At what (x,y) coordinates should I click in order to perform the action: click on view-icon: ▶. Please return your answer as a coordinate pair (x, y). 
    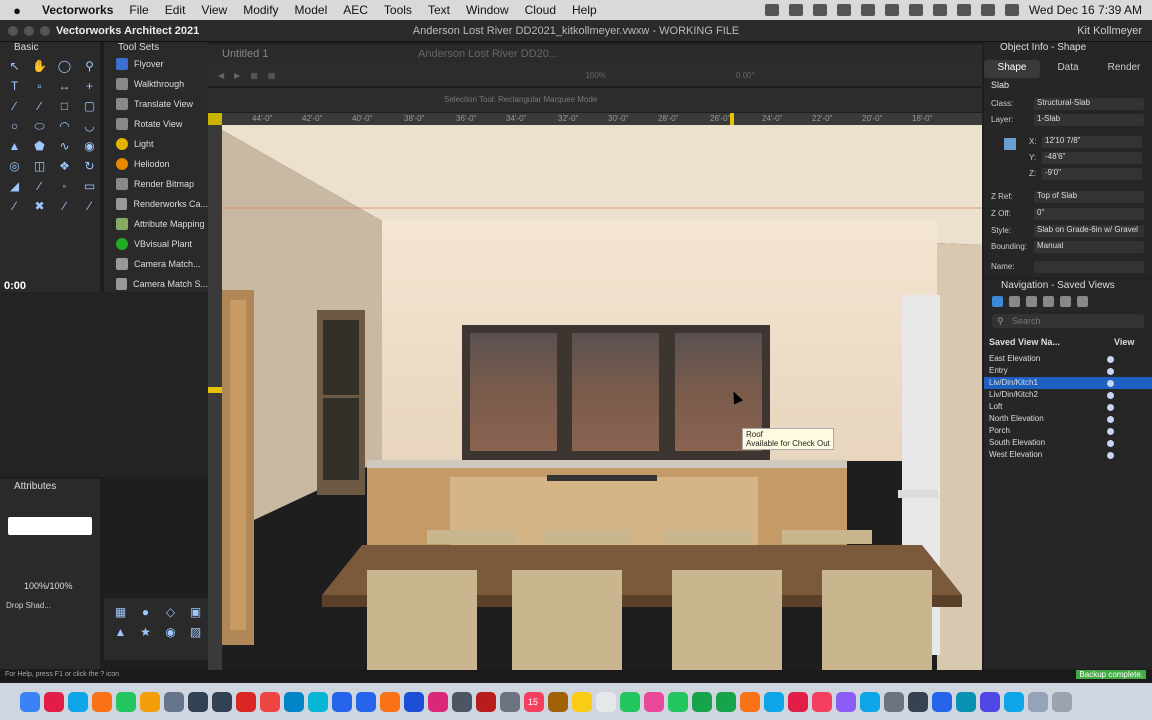
    Looking at the image, I should click on (237, 75).